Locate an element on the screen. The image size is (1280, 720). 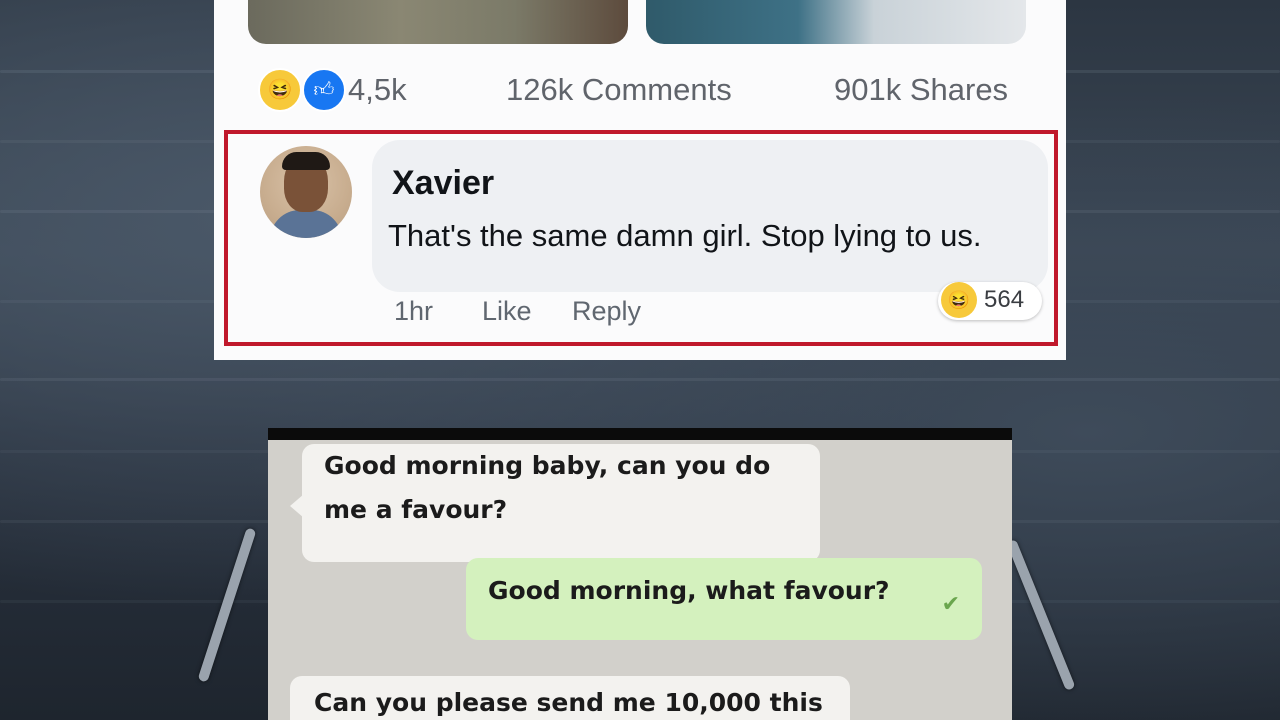
comment-reaction-count: 564 is located at coordinates (1004, 299).